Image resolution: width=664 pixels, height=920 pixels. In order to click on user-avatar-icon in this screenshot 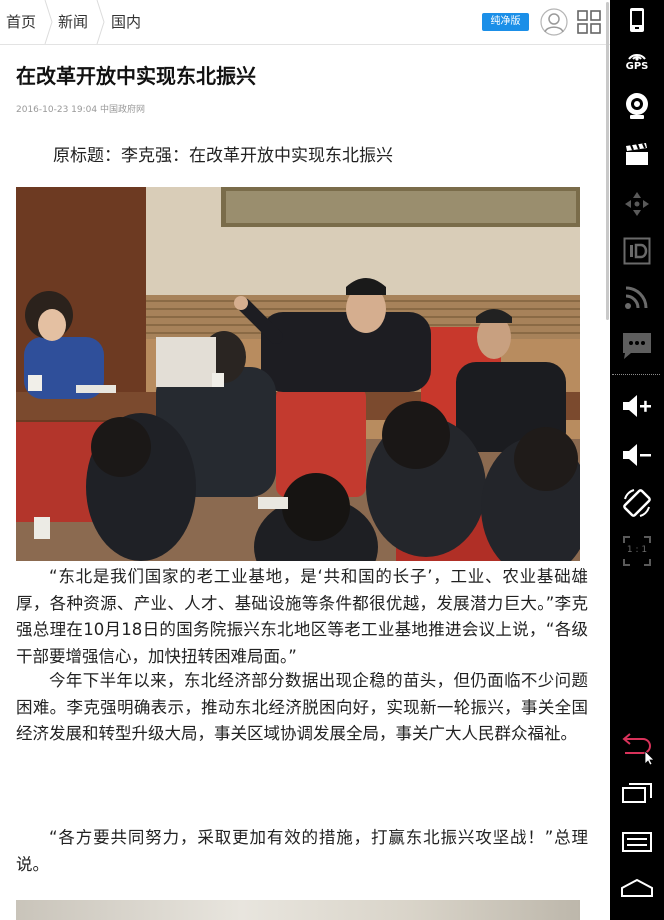, I will do `click(554, 22)`.